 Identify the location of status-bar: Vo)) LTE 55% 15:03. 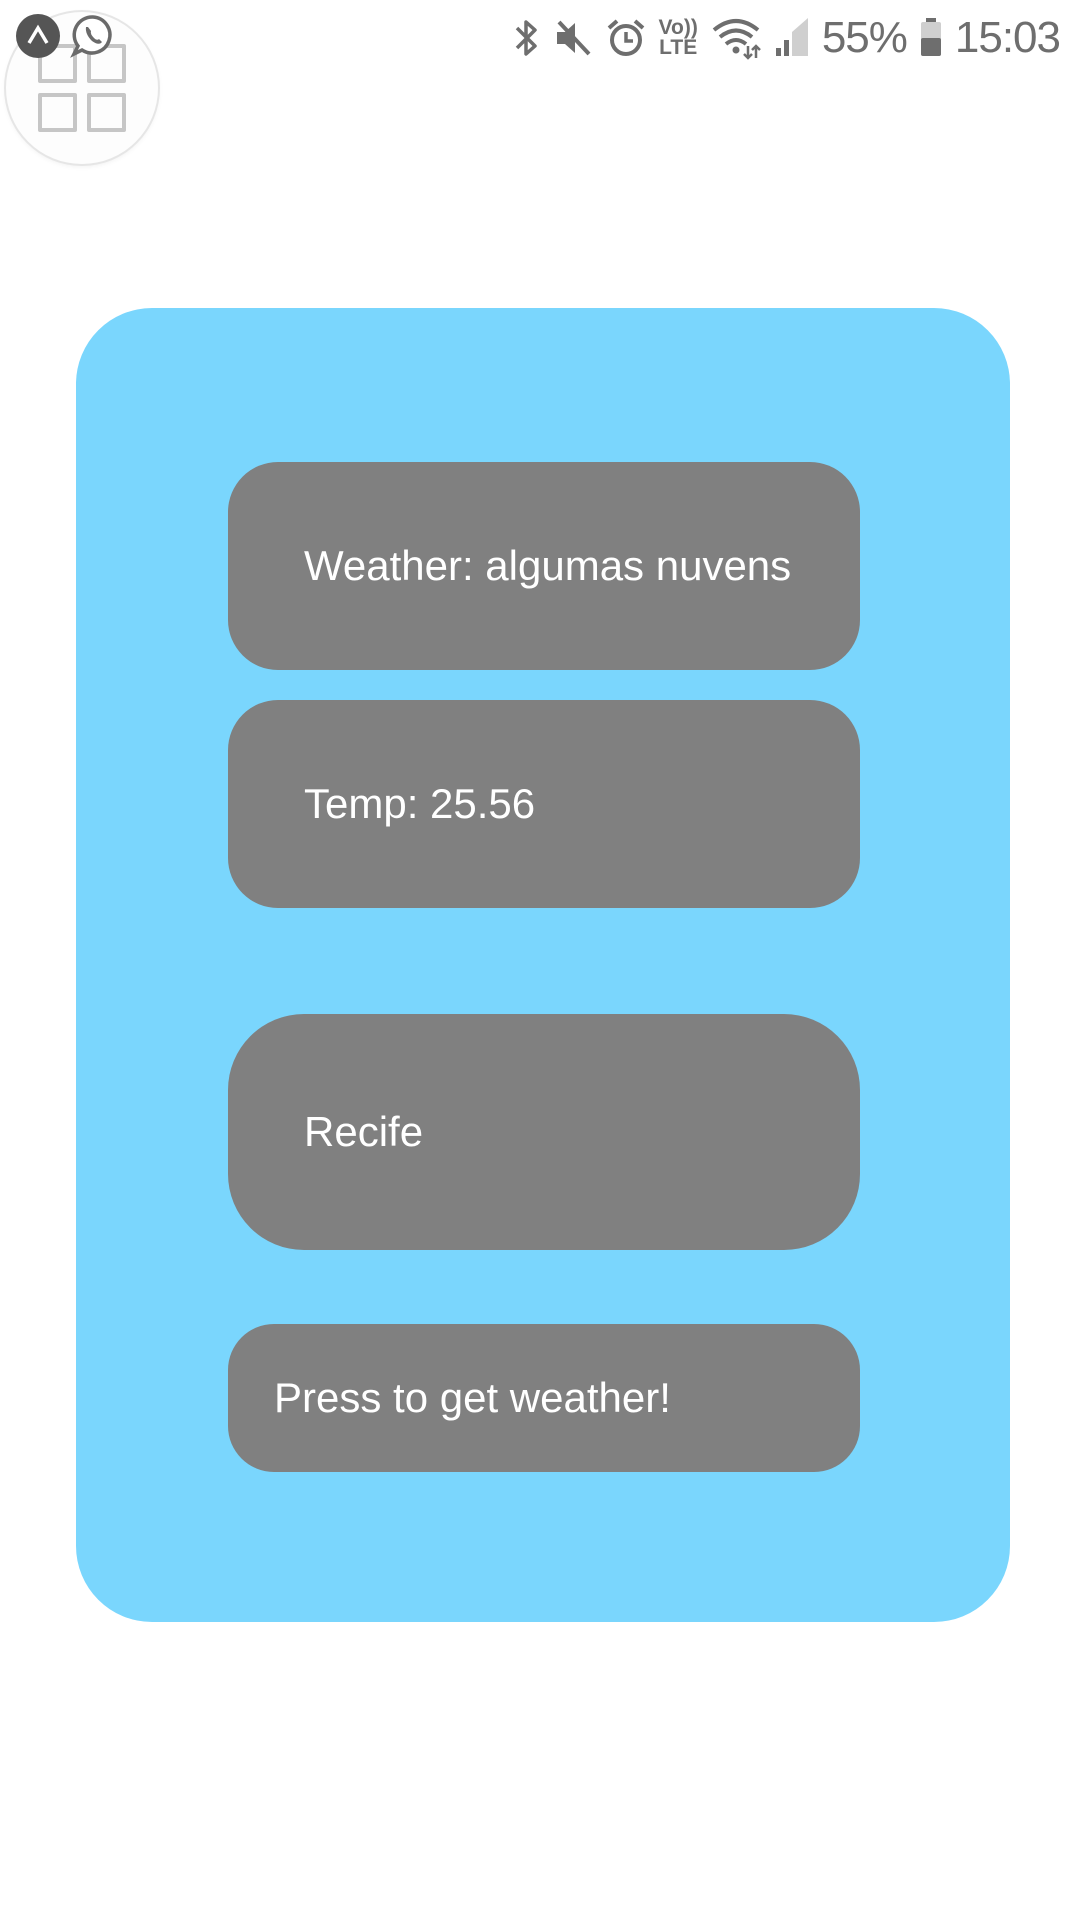
(540, 38).